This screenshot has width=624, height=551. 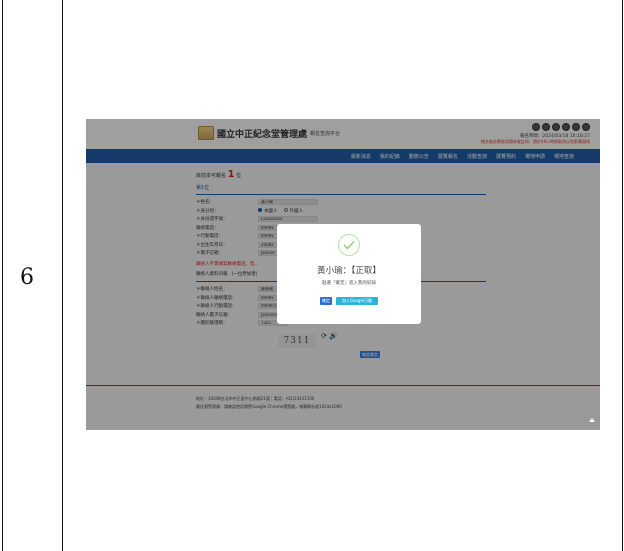 What do you see at coordinates (357, 301) in the screenshot?
I see `add-google-calendar-button: 加入Google日曆` at bounding box center [357, 301].